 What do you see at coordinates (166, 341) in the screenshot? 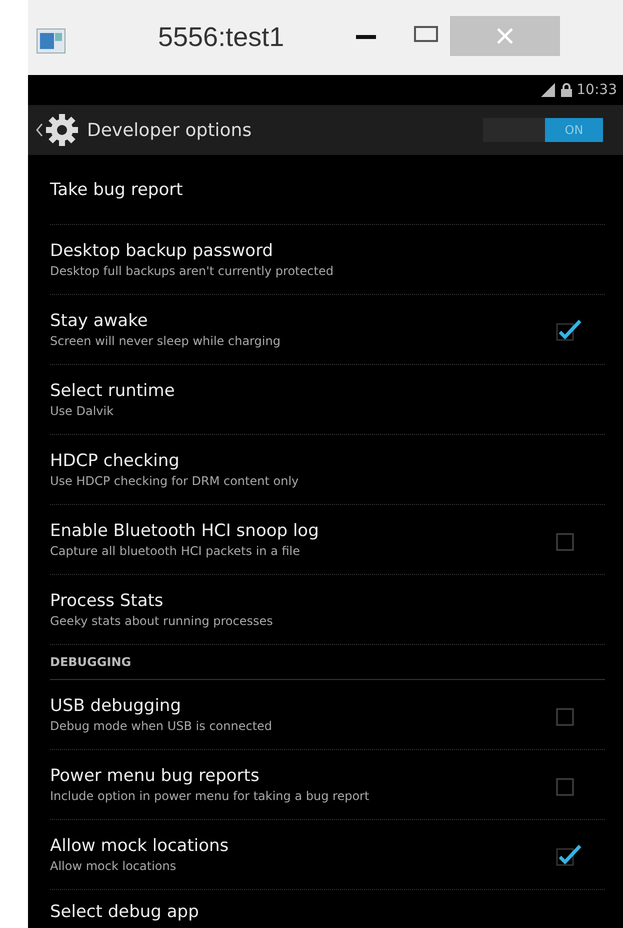
I see `setting-summary: Screen will never sleep while charging` at bounding box center [166, 341].